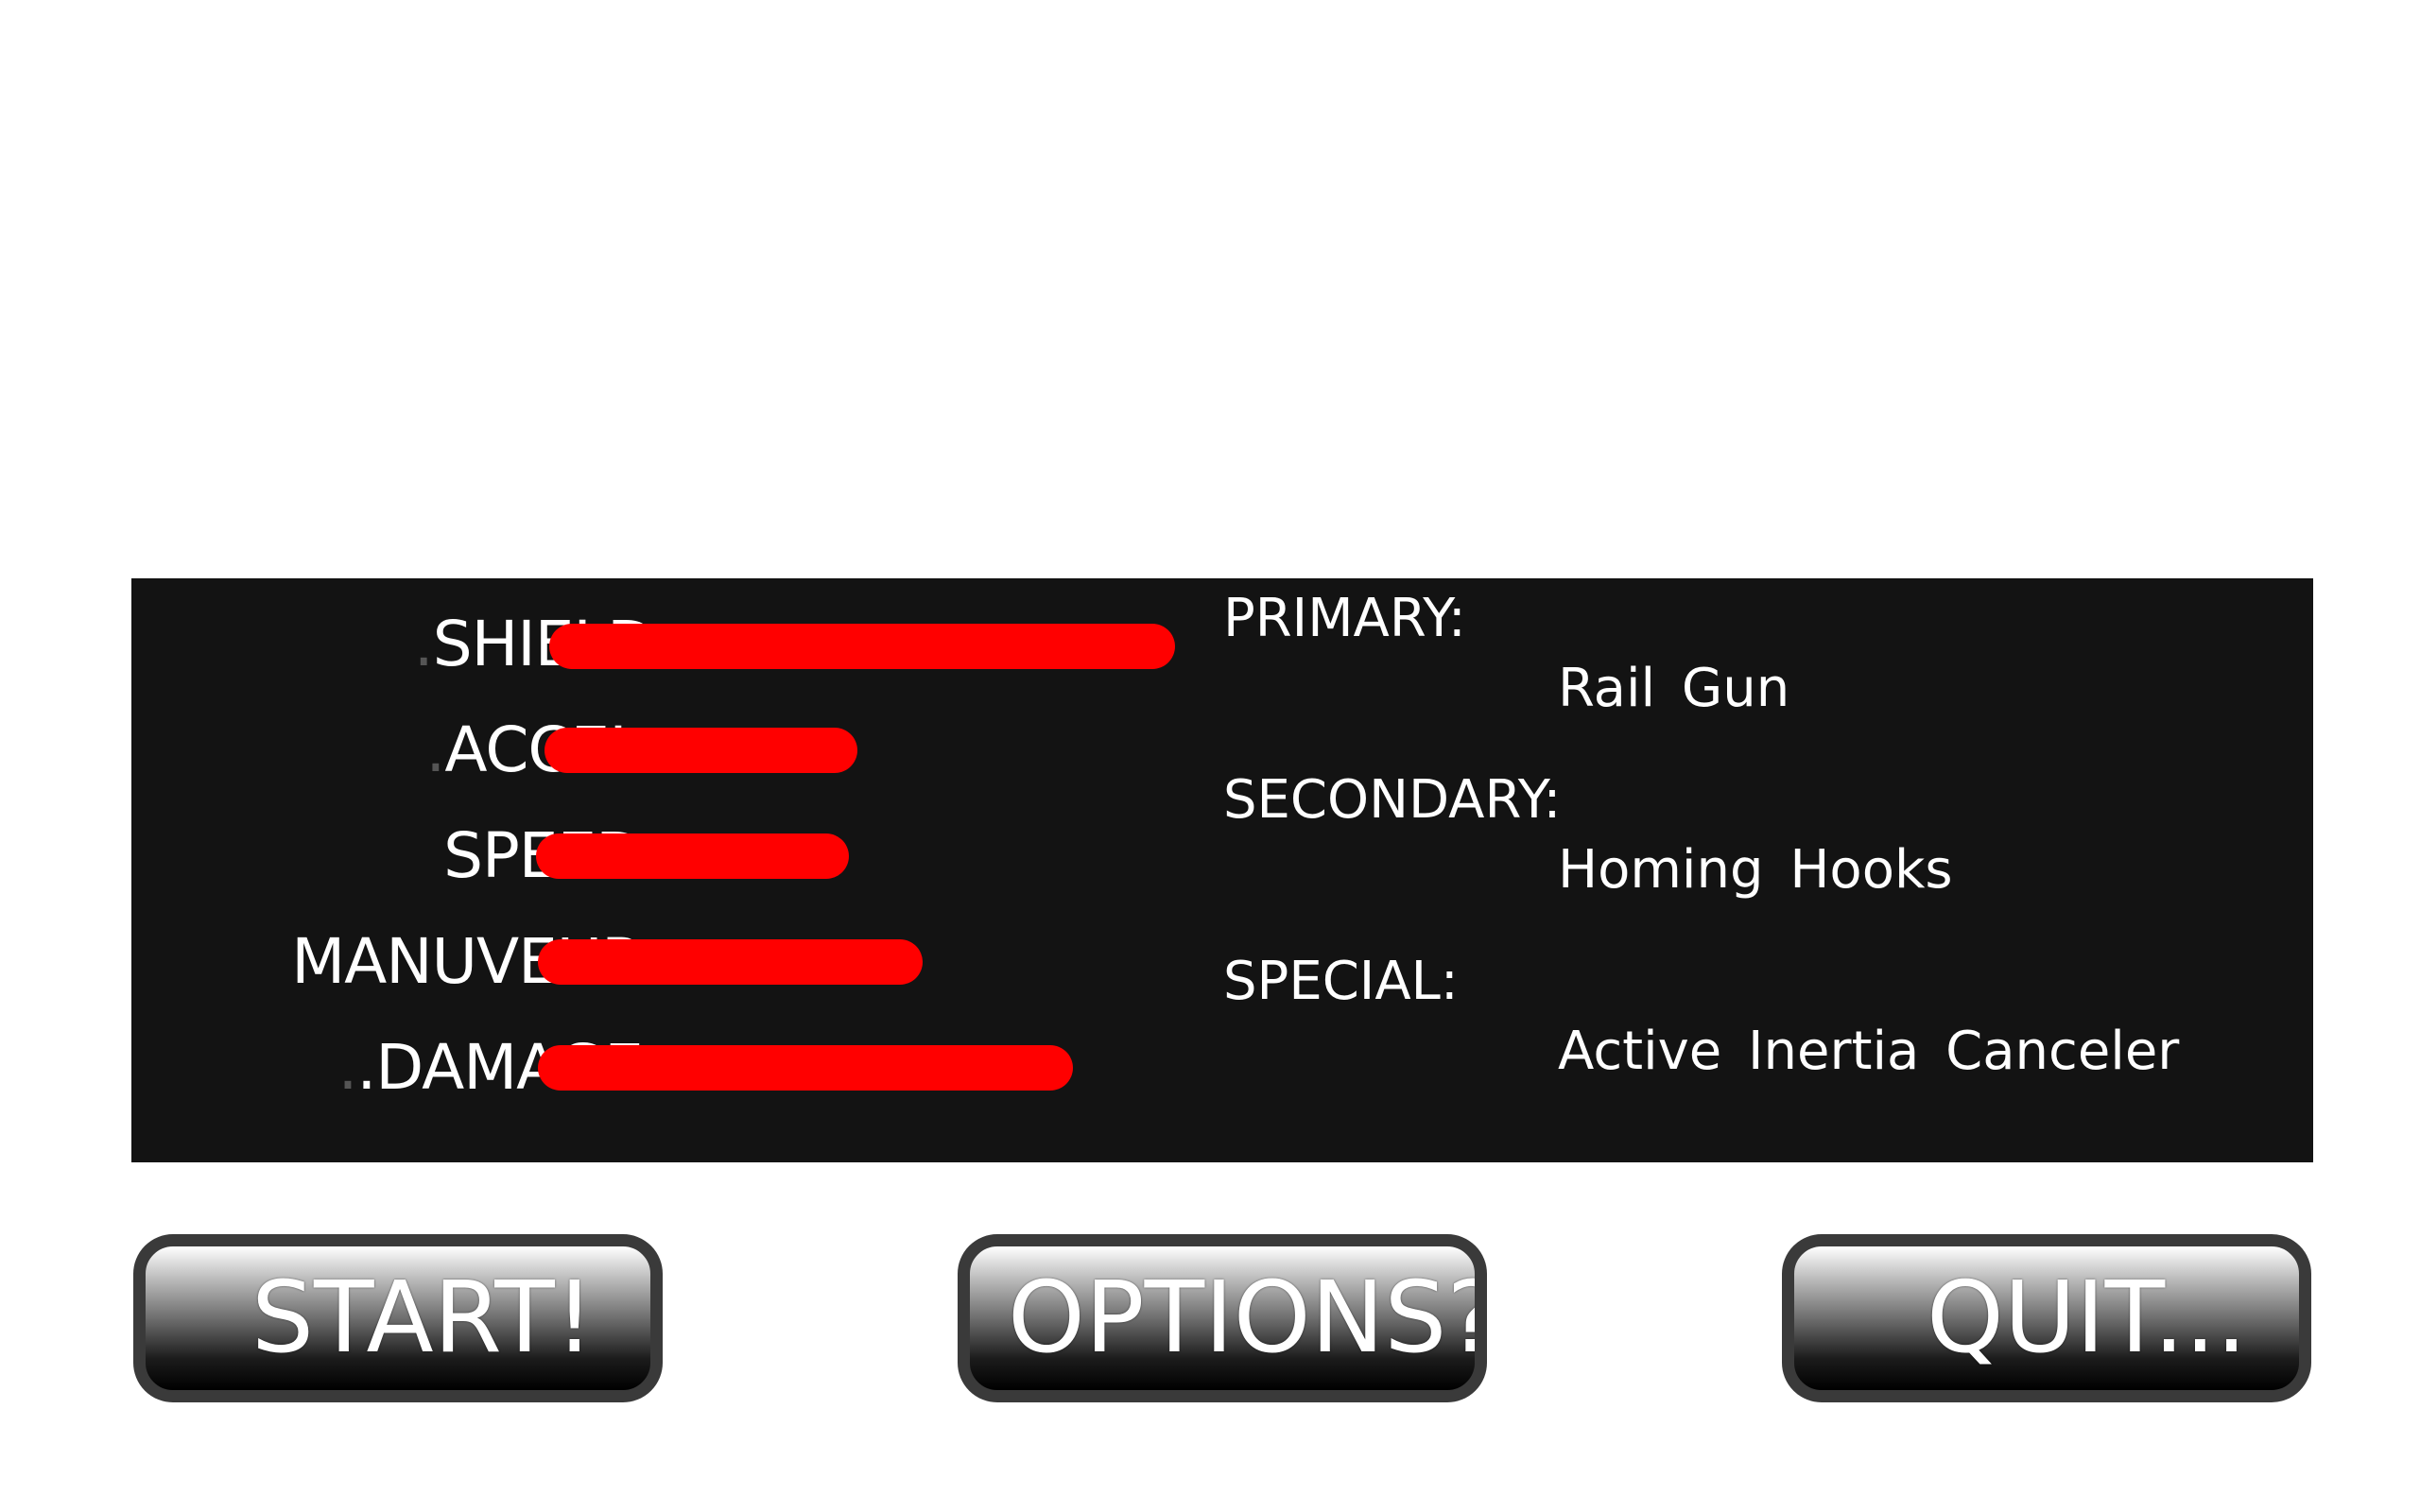 The image size is (2420, 1512). What do you see at coordinates (347, 1067) in the screenshot?
I see `stat-prefix-damage: .` at bounding box center [347, 1067].